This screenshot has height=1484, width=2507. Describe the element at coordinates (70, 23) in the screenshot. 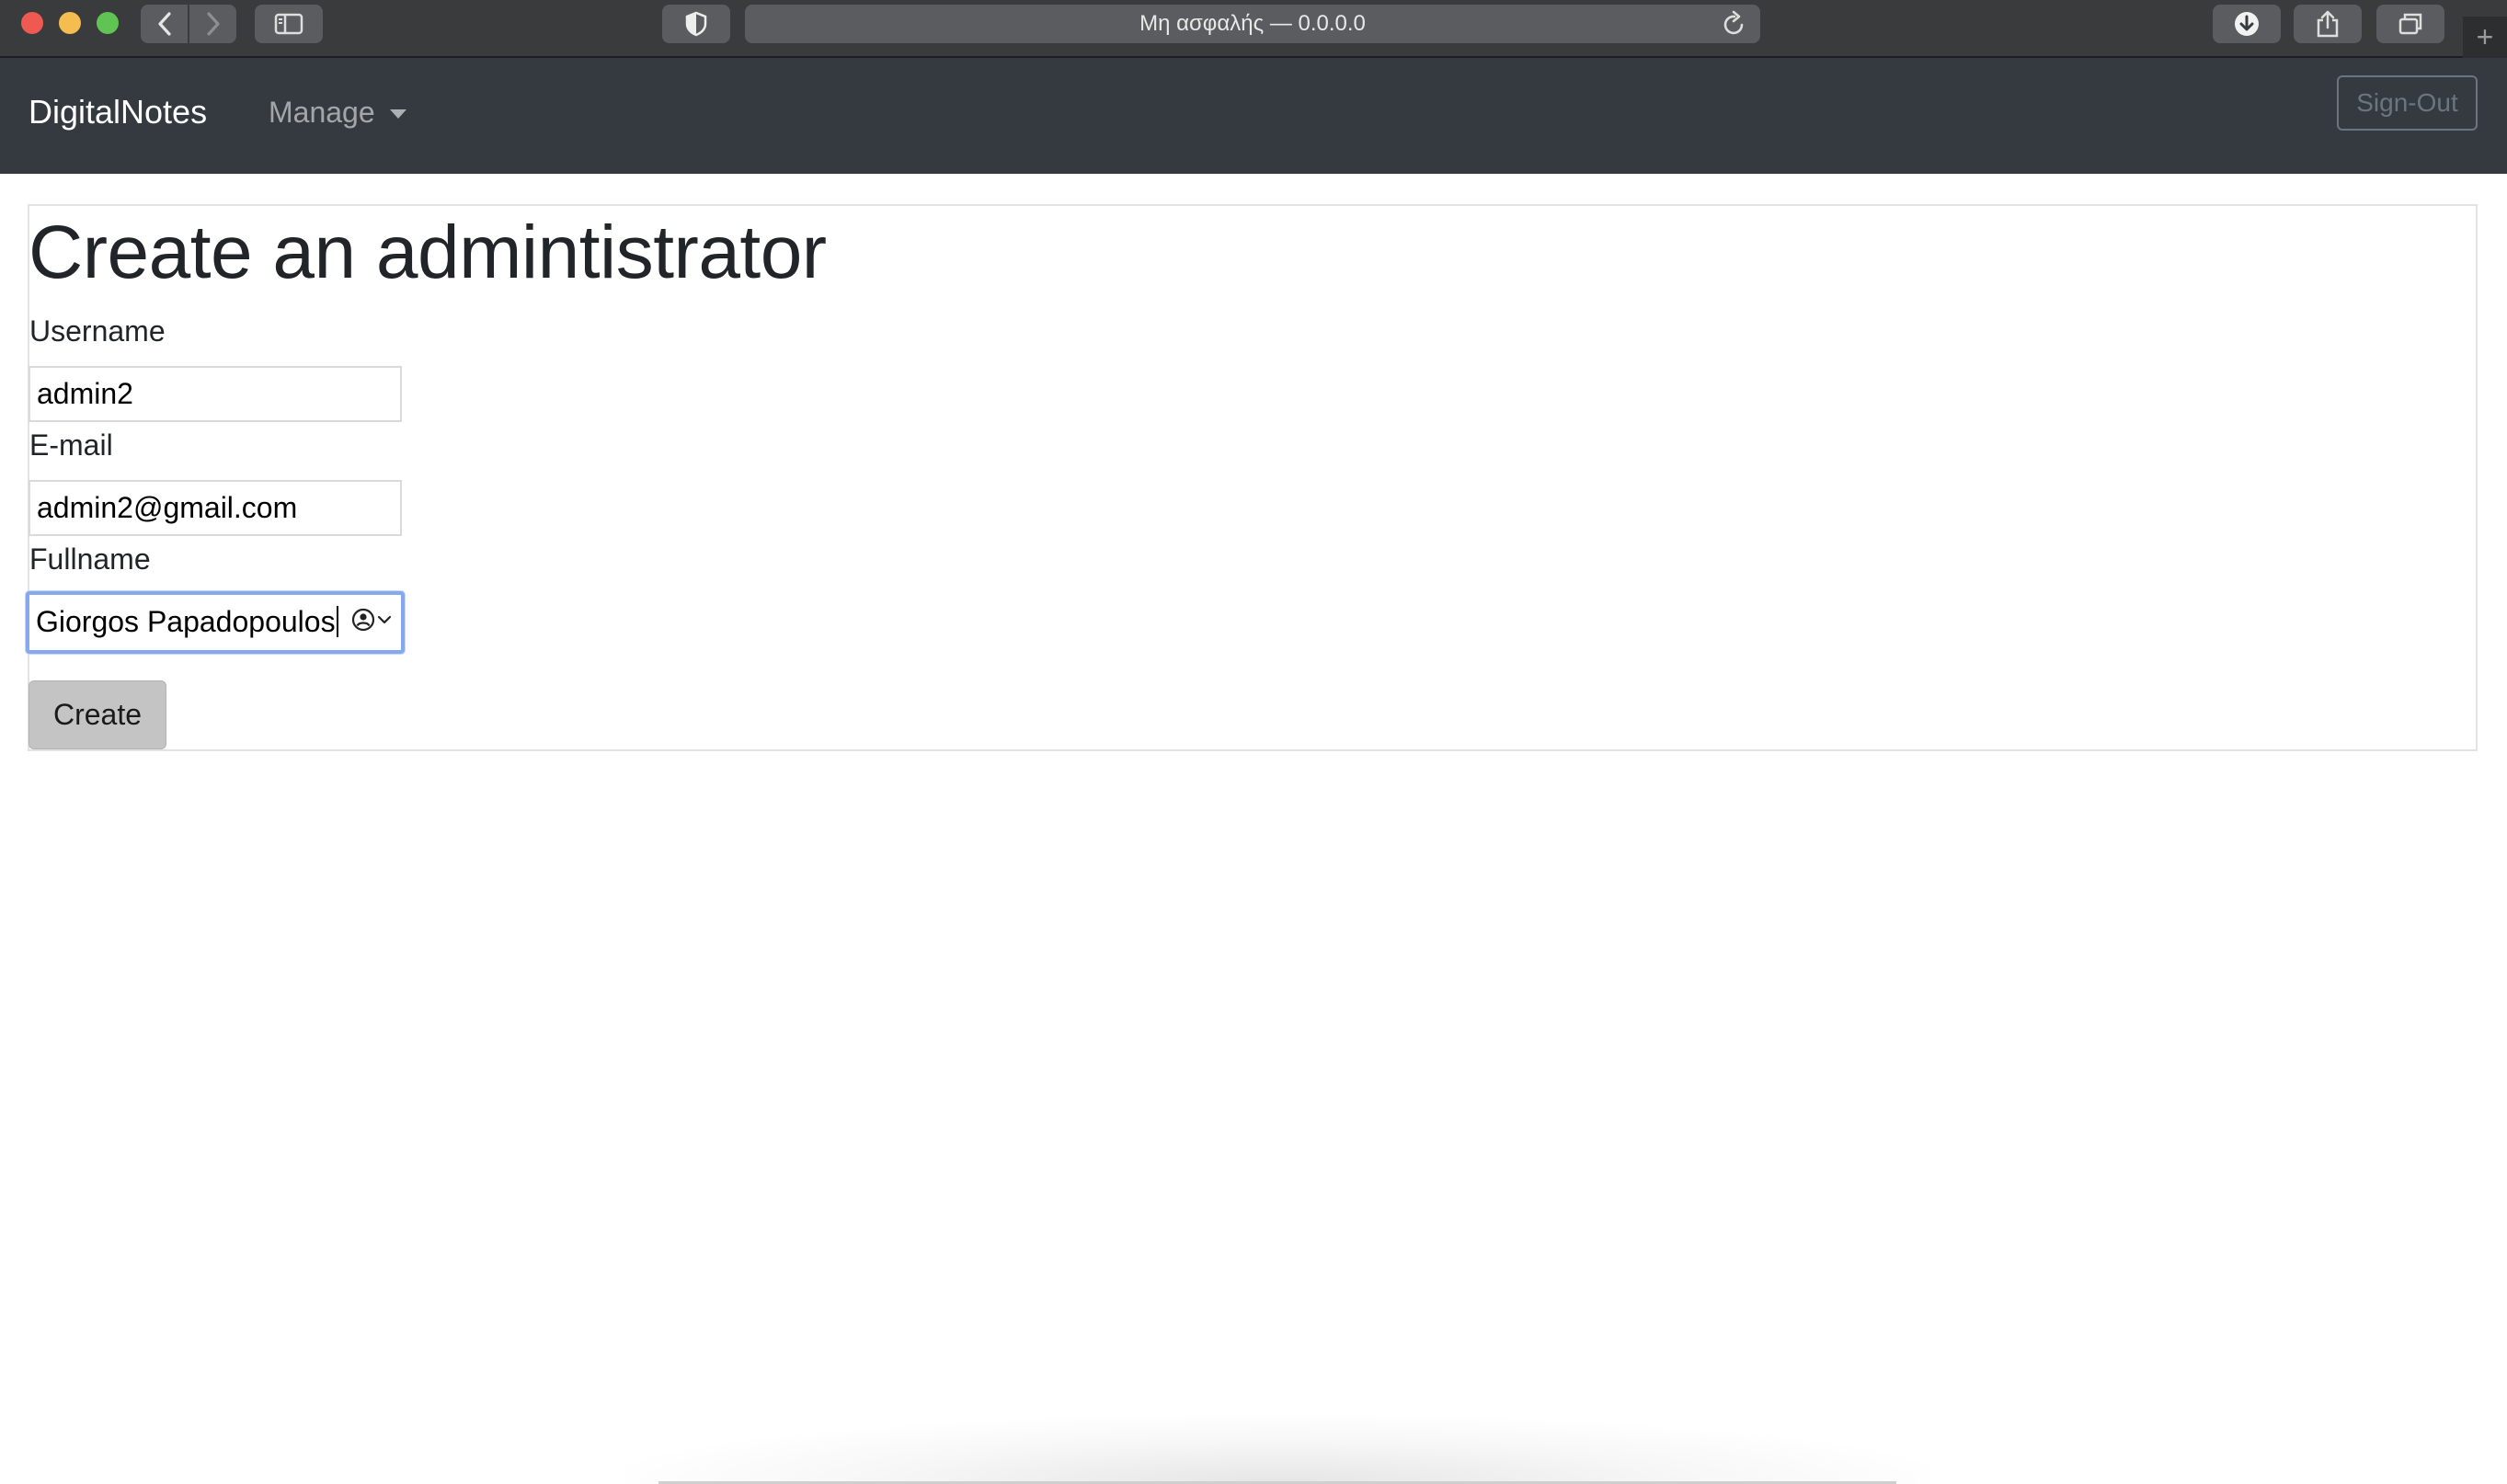

I see `minimize-window-button` at that location.